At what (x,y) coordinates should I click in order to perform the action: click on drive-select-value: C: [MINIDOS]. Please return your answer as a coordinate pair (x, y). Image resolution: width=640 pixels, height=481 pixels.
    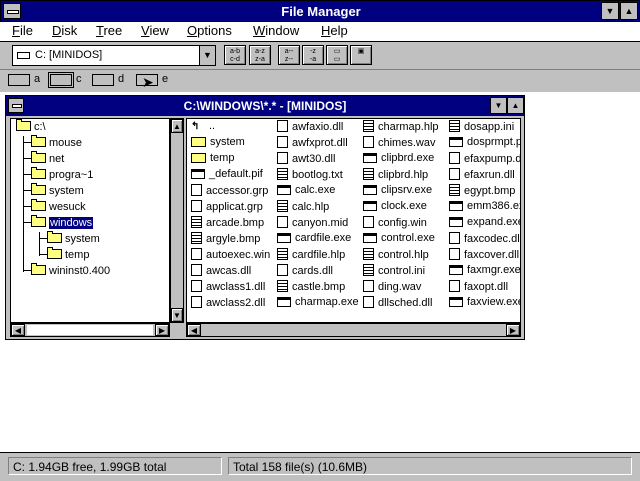
    Looking at the image, I should click on (69, 55).